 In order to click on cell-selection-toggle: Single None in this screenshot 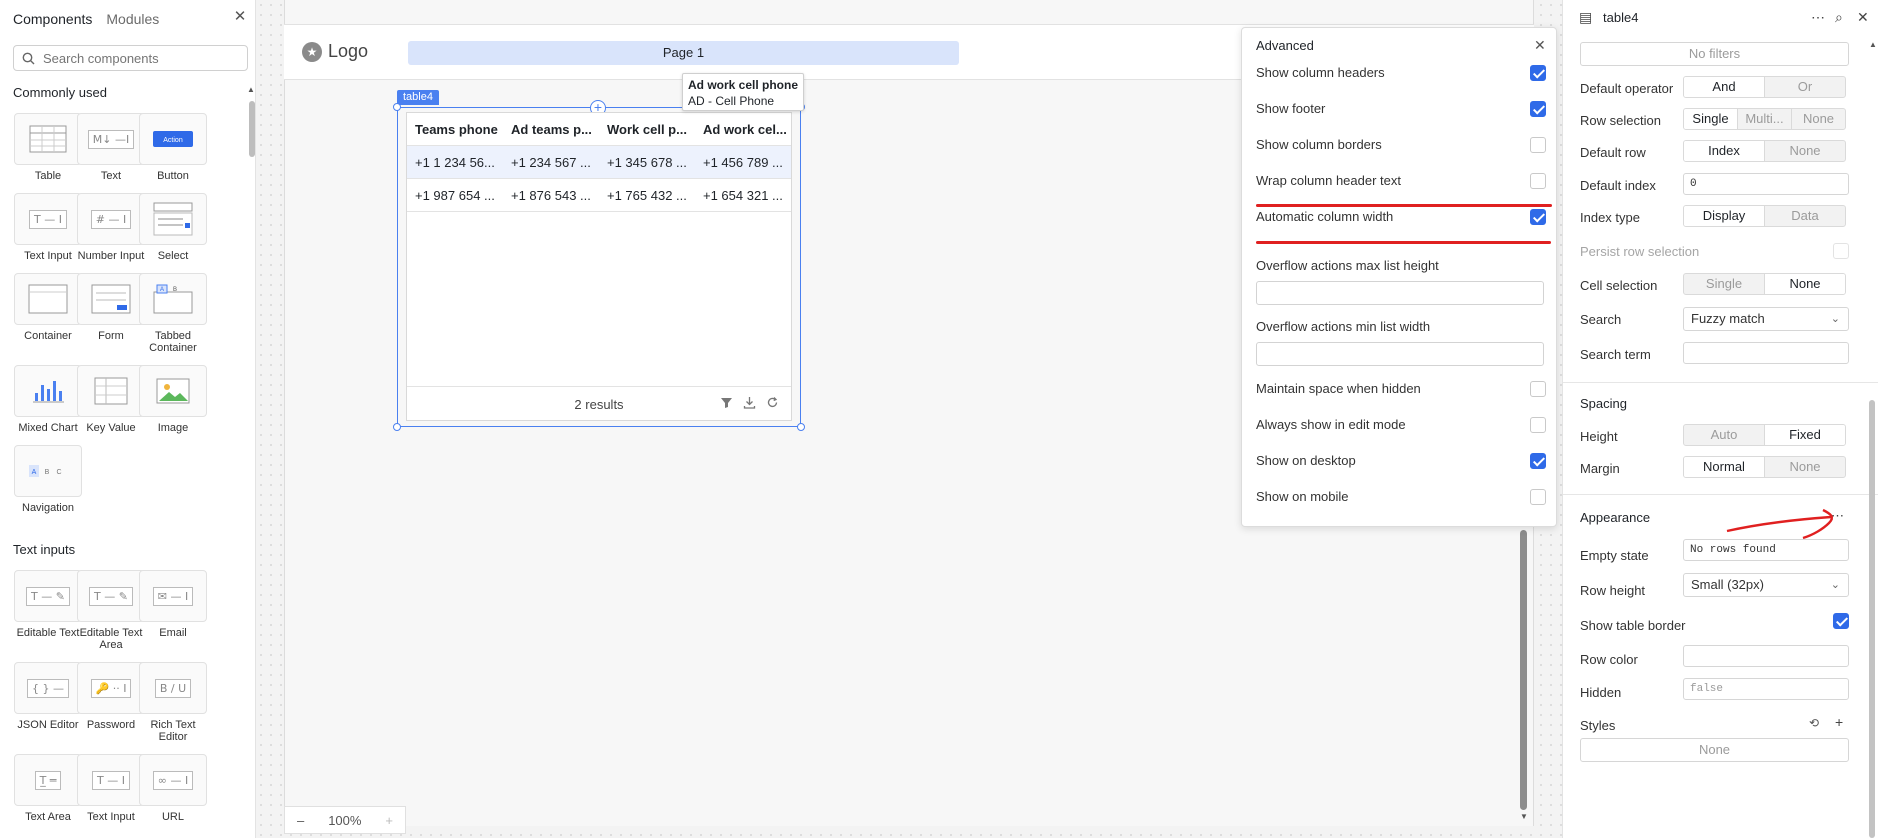, I will do `click(1764, 284)`.